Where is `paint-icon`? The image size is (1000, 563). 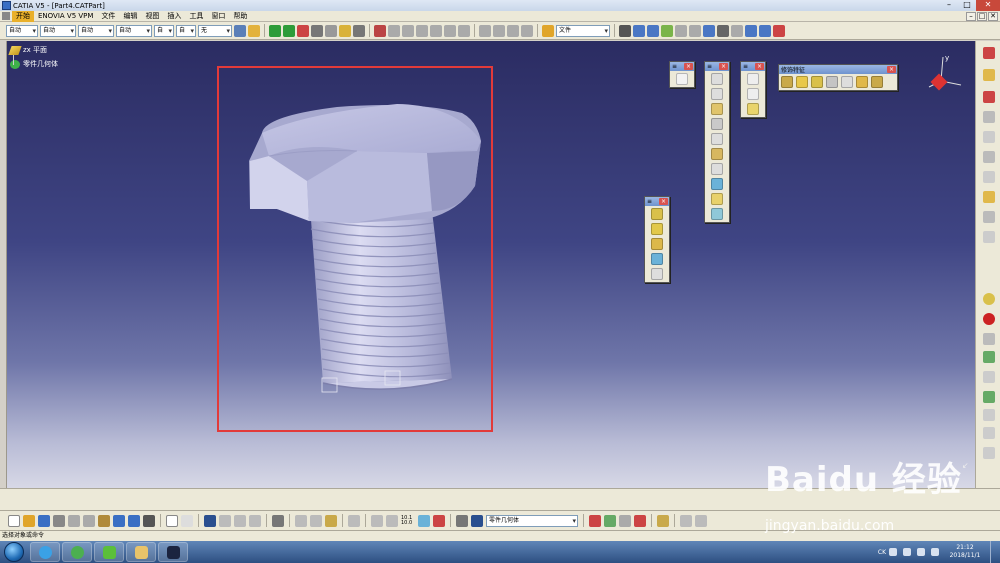 paint-icon is located at coordinates (240, 30).